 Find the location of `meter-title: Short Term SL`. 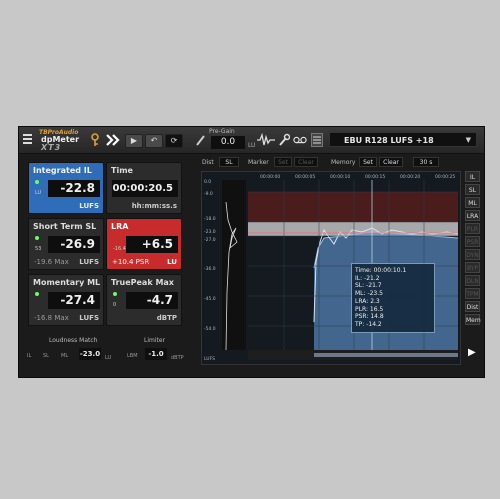

meter-title: Short Term SL is located at coordinates (65, 226).